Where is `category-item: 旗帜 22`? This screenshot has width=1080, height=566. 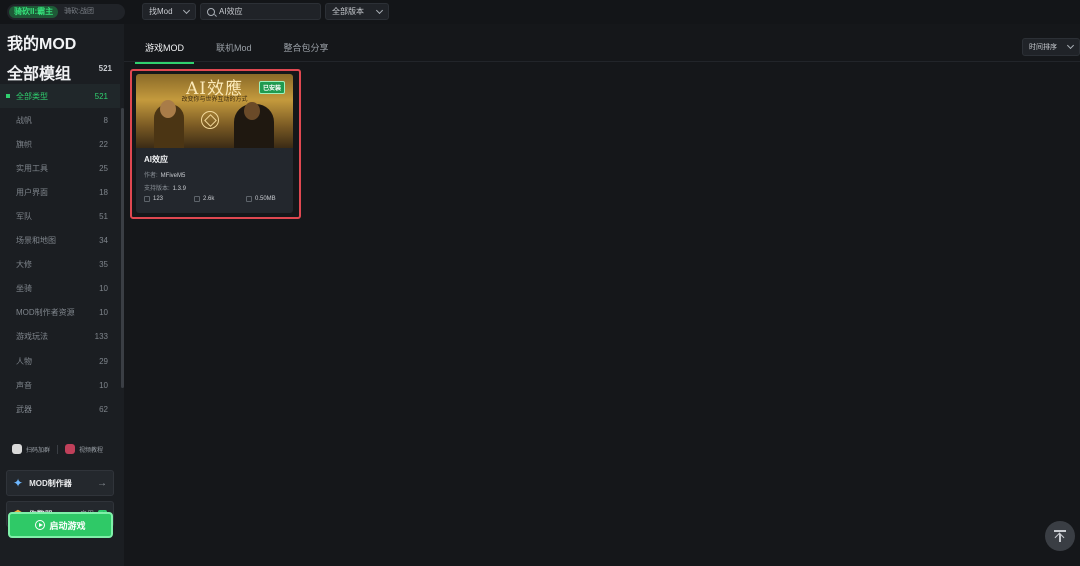
category-item: 旗帜 22 is located at coordinates (60, 144).